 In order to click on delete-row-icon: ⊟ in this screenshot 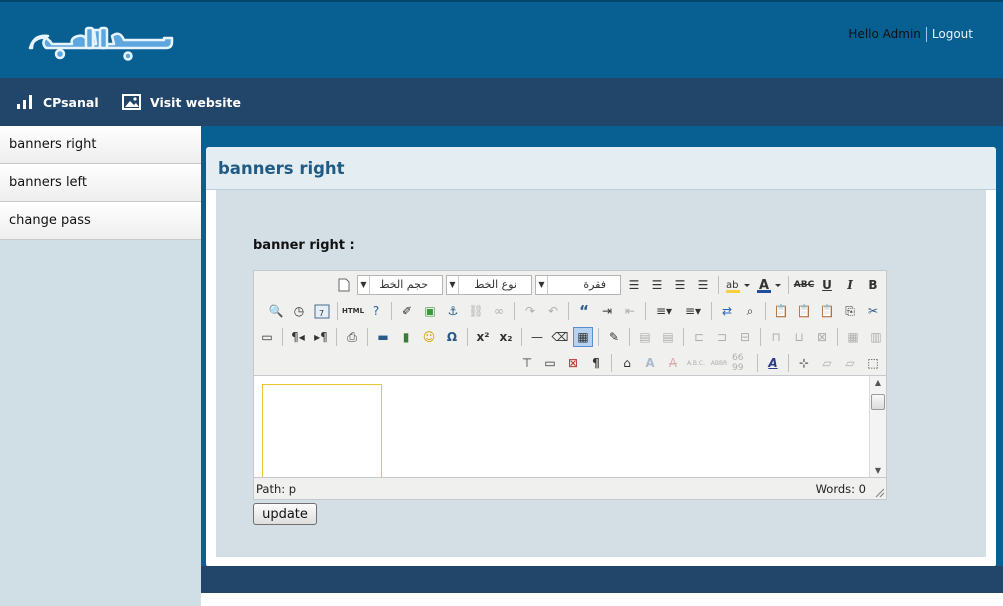, I will do `click(745, 337)`.